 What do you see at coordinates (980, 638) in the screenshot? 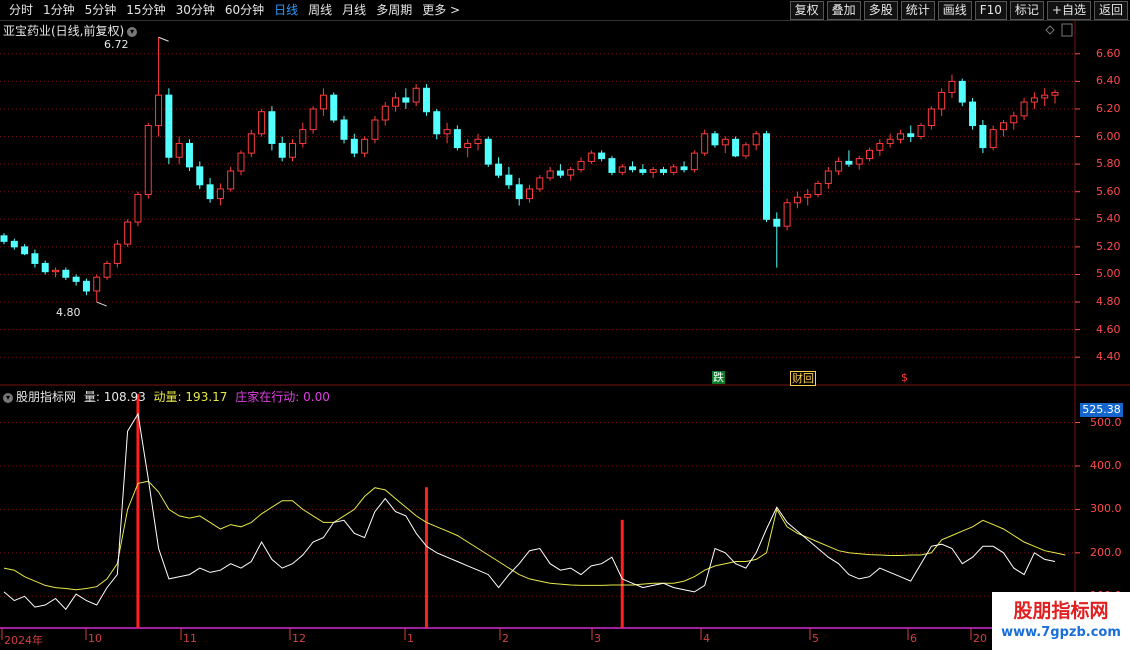
I see `x-tick-label: 20` at bounding box center [980, 638].